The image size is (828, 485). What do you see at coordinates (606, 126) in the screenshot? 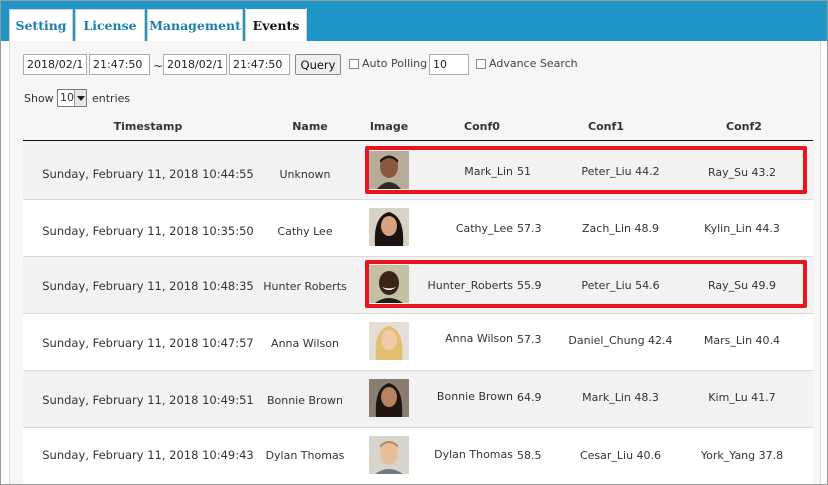
I see `header-conf1: Conf1` at bounding box center [606, 126].